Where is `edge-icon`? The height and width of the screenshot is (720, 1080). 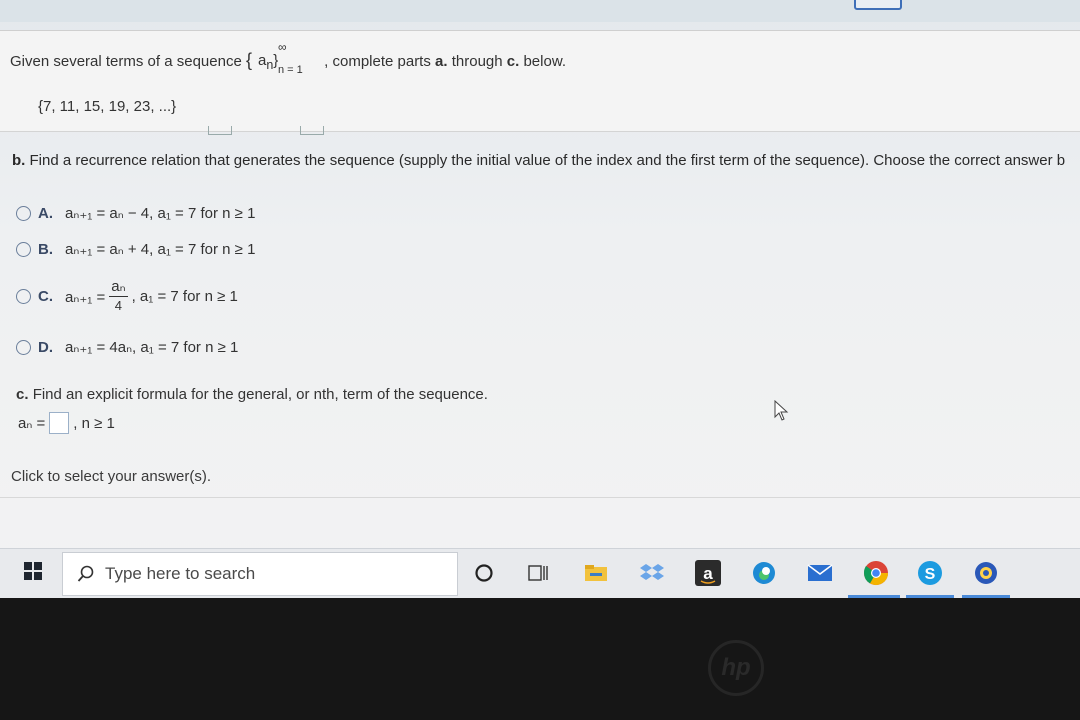 edge-icon is located at coordinates (764, 573).